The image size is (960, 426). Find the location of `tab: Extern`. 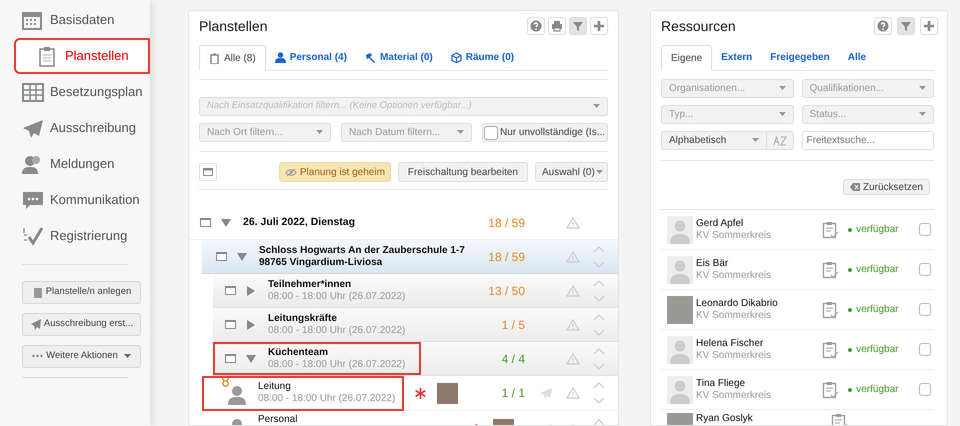

tab: Extern is located at coordinates (737, 57).